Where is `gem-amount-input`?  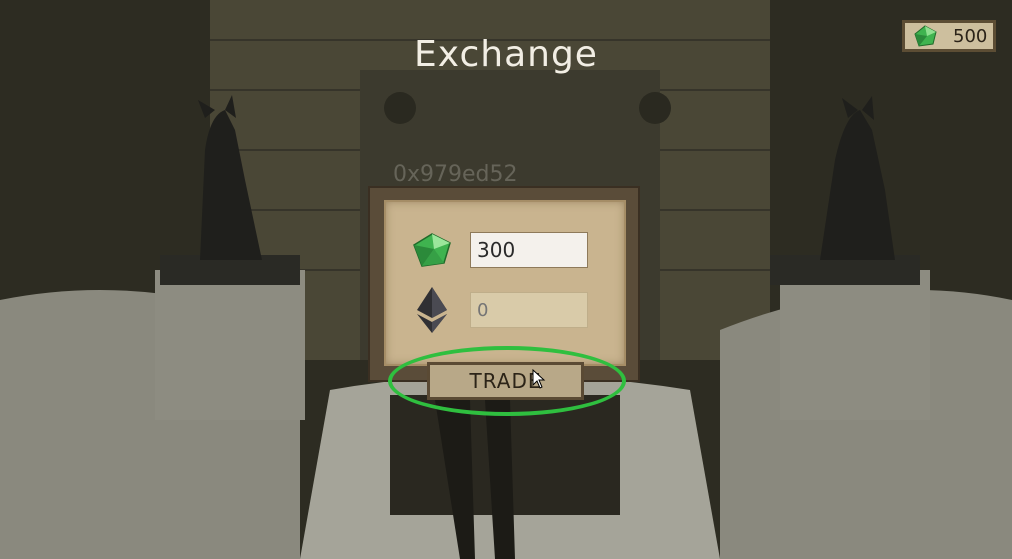 gem-amount-input is located at coordinates (529, 250).